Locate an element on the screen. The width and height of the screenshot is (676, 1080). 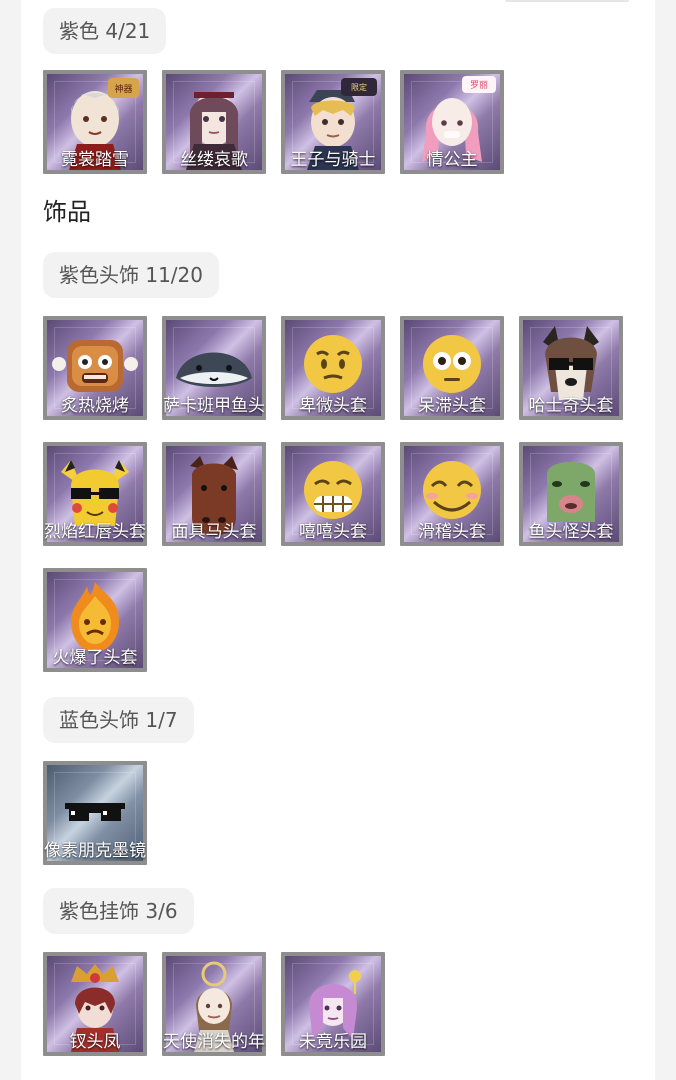
accessory-section-title: 饰品 is located at coordinates (67, 212).